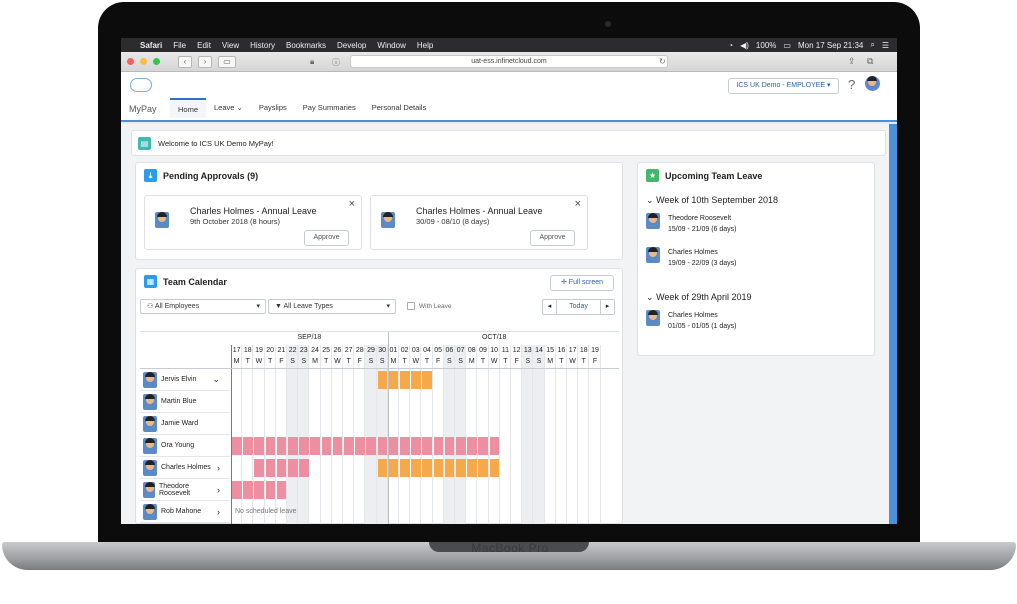 The width and height of the screenshot is (1017, 604). What do you see at coordinates (156, 61) in the screenshot?
I see `zoom-window-button` at bounding box center [156, 61].